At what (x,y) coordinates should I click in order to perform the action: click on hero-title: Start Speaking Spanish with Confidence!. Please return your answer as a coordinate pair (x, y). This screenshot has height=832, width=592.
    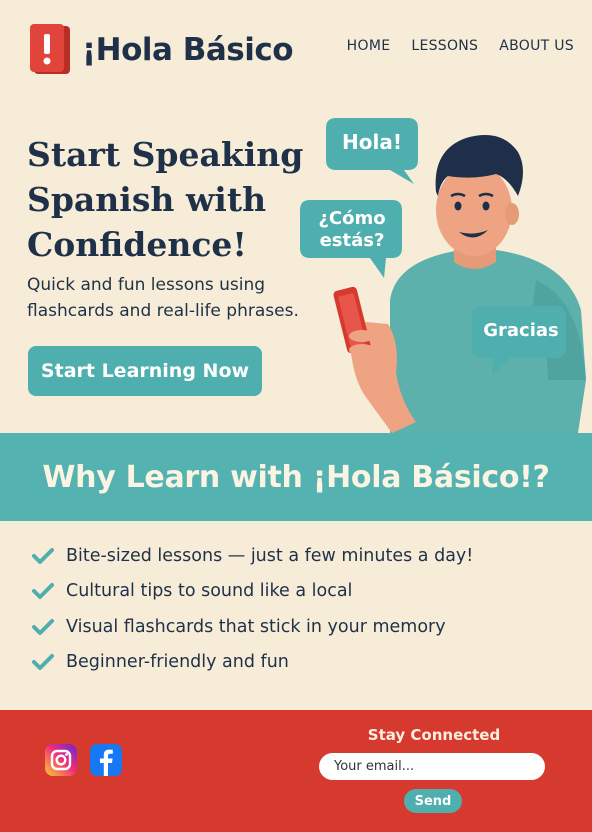
    Looking at the image, I should click on (165, 199).